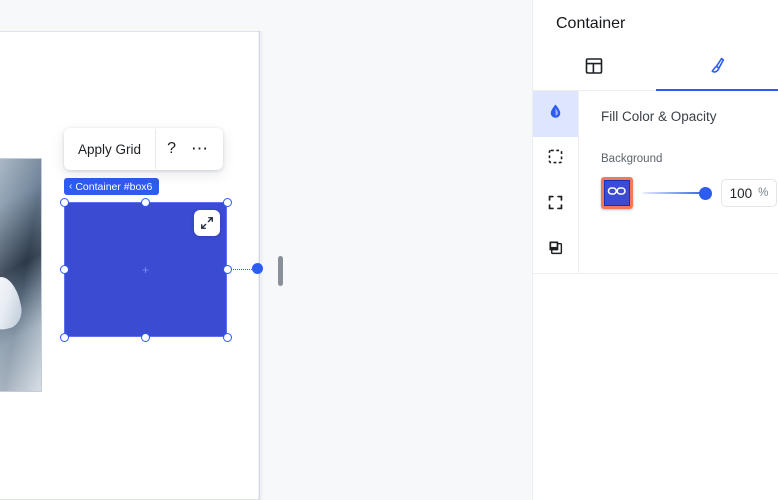 Image resolution: width=778 pixels, height=500 pixels. I want to click on panel-icon-rail, so click(556, 182).